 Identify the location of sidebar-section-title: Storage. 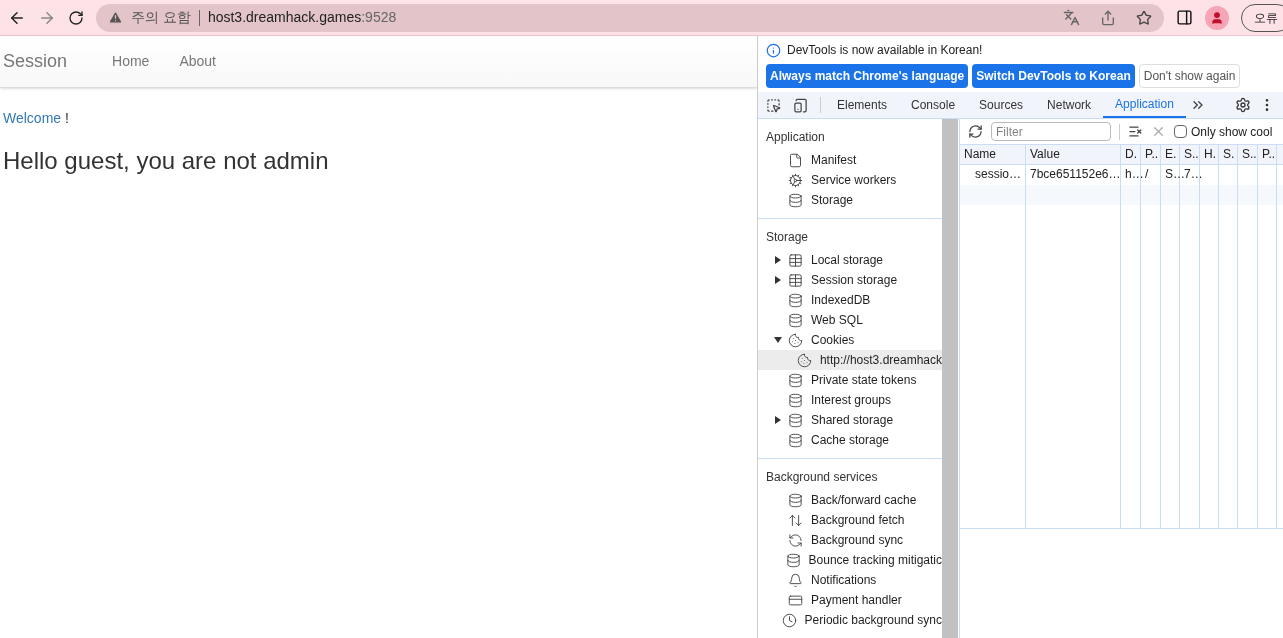
(787, 237).